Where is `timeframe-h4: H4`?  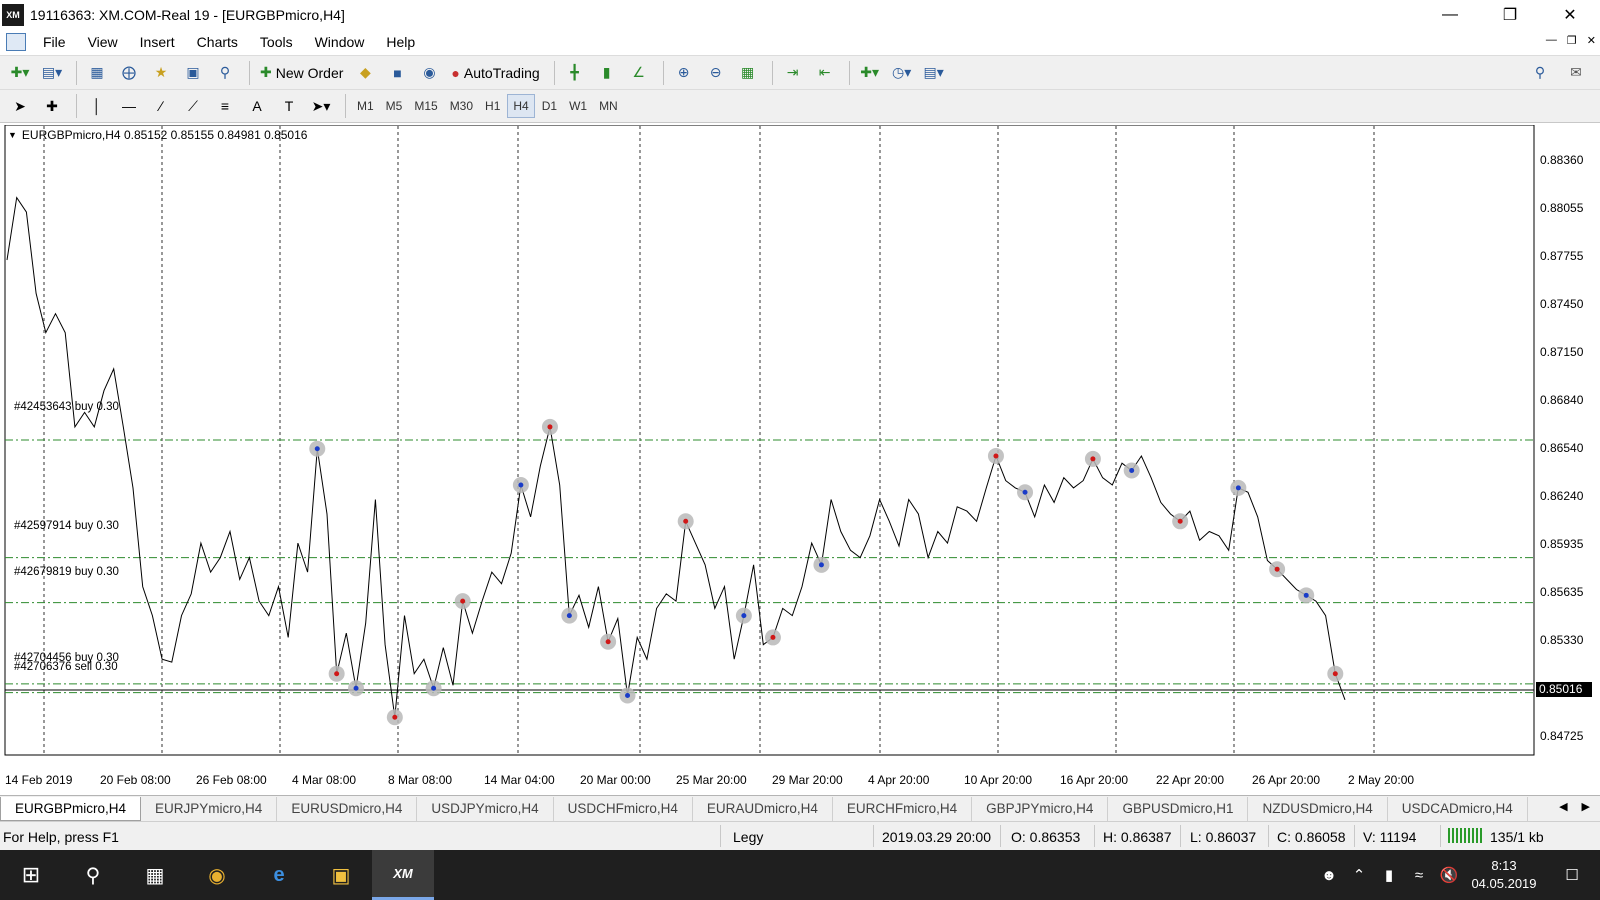 timeframe-h4: H4 is located at coordinates (521, 106).